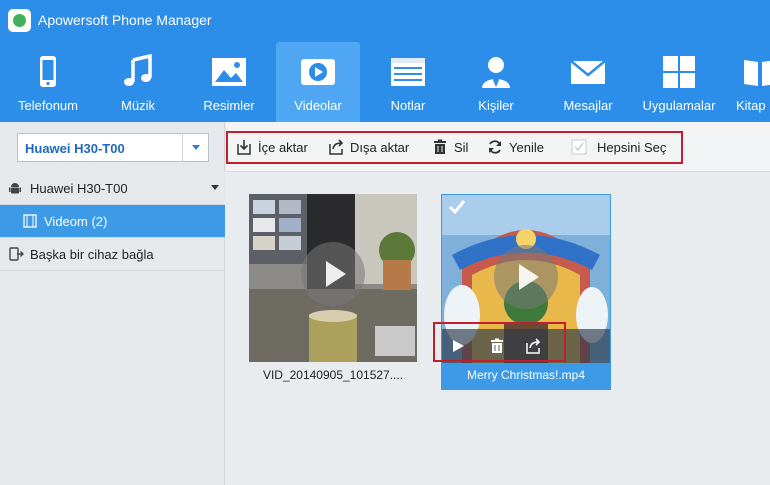 Image resolution: width=770 pixels, height=485 pixels. Describe the element at coordinates (30, 221) in the screenshot. I see `film-strip-icon` at that location.